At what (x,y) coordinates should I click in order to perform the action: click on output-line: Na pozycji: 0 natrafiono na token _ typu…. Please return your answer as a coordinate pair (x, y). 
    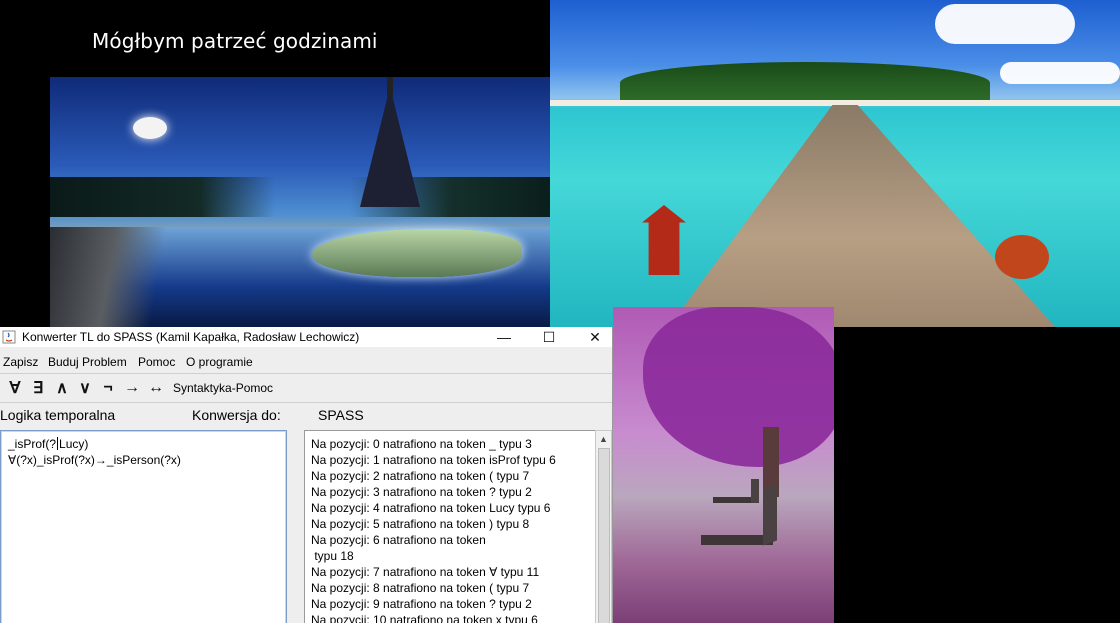
    Looking at the image, I should click on (421, 444).